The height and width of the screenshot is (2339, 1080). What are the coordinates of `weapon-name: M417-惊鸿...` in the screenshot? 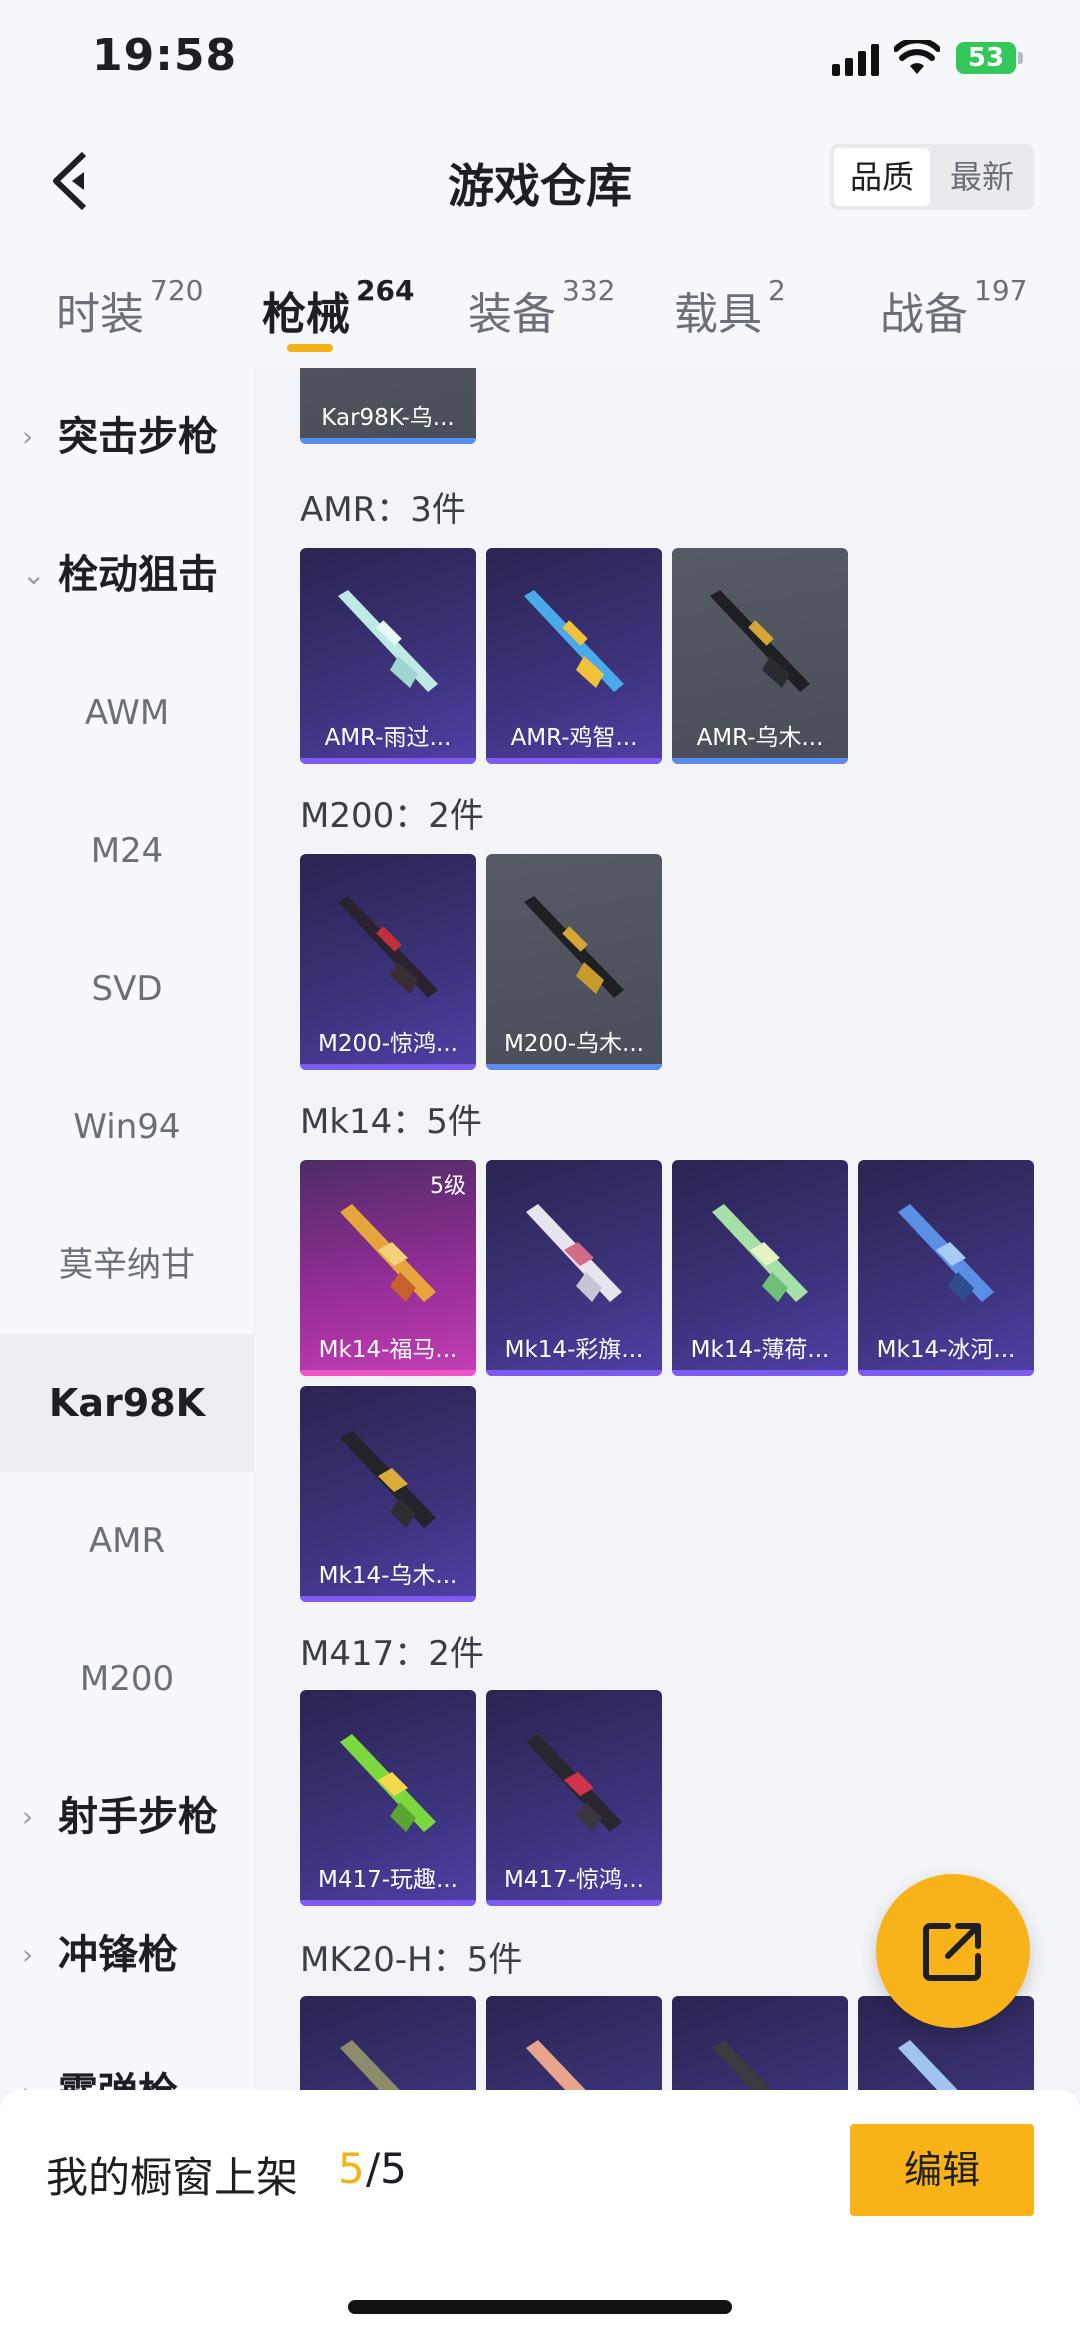 It's located at (574, 1880).